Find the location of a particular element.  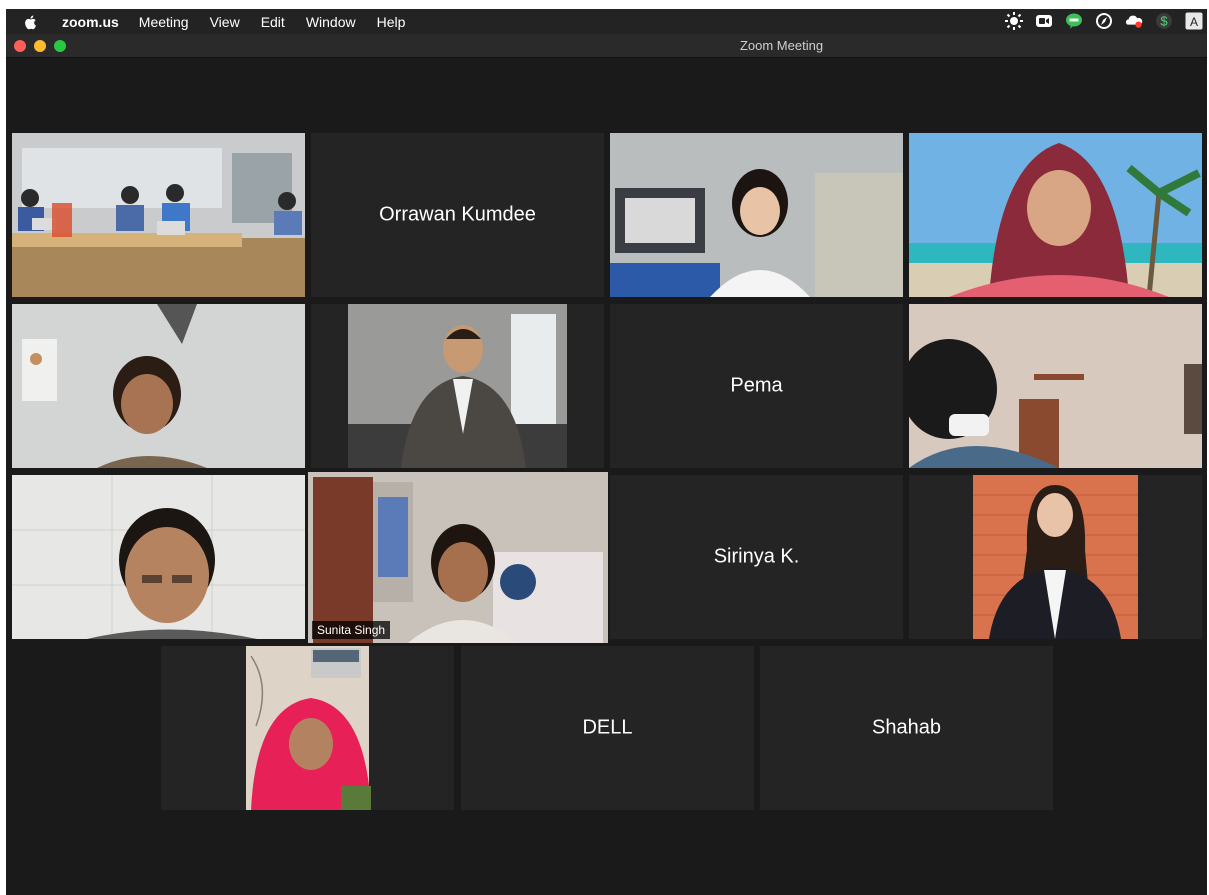

video-tile-pema: Pema is located at coordinates (756, 386).